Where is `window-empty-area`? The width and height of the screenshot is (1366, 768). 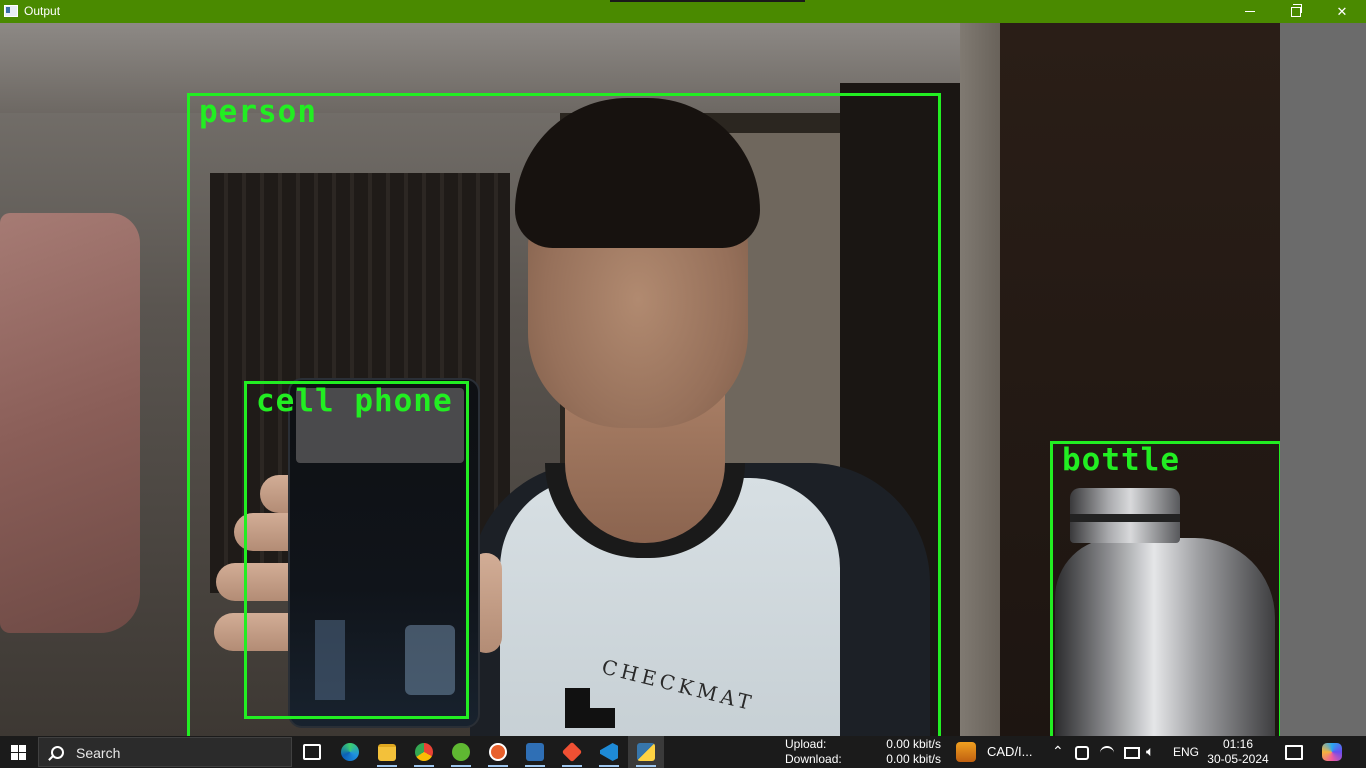
window-empty-area is located at coordinates (1323, 379).